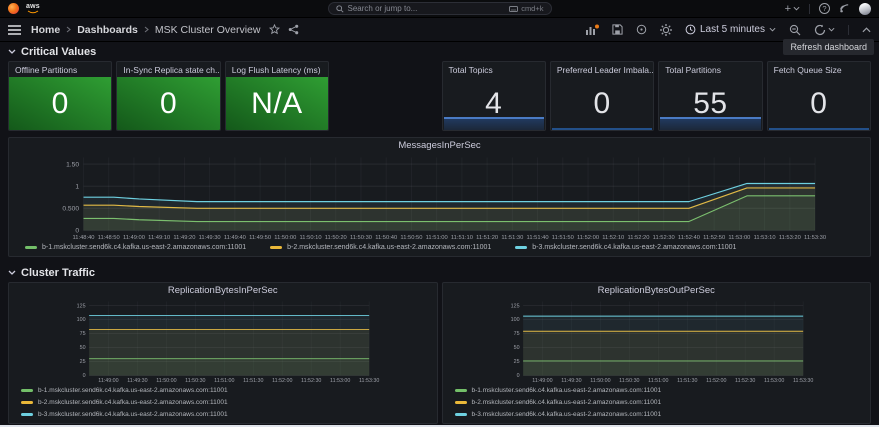  Describe the element at coordinates (818, 96) in the screenshot. I see `stat-panel-fetch-queue-size: Fetch Queue Size 0` at that location.